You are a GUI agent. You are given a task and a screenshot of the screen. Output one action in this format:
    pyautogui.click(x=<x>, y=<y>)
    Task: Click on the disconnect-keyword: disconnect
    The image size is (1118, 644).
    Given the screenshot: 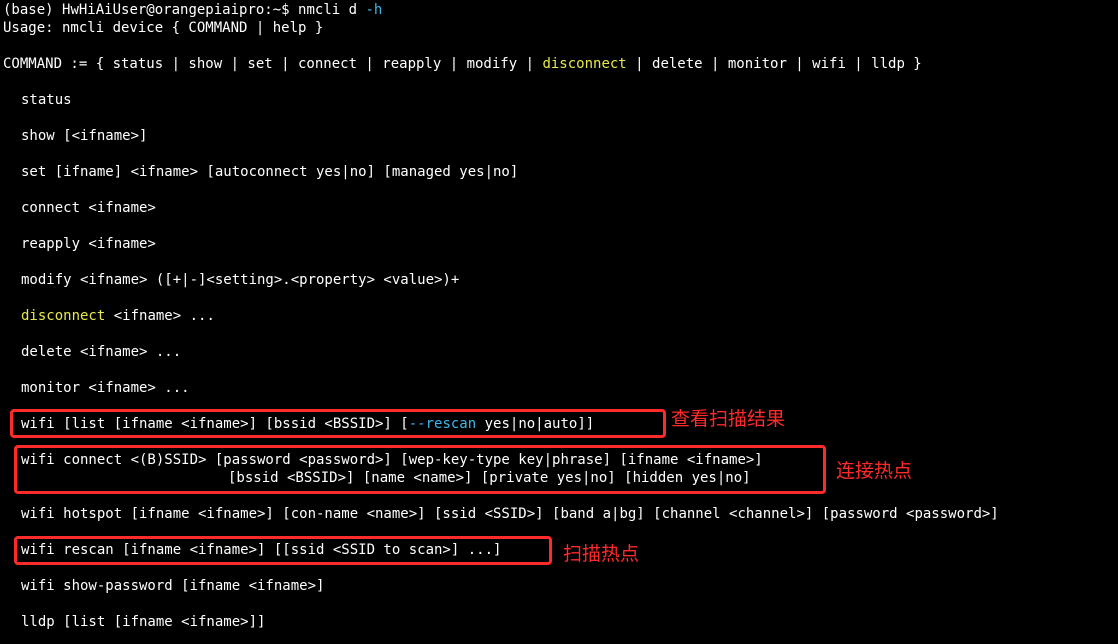 What is the action you would take?
    pyautogui.click(x=63, y=316)
    